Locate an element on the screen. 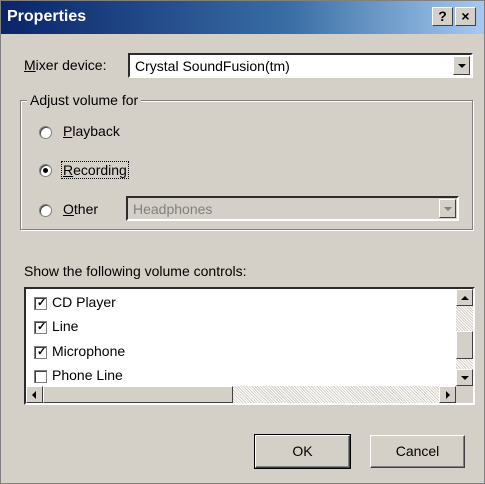 This screenshot has height=484, width=485. radio-recording-text: ecording is located at coordinates (100, 170).